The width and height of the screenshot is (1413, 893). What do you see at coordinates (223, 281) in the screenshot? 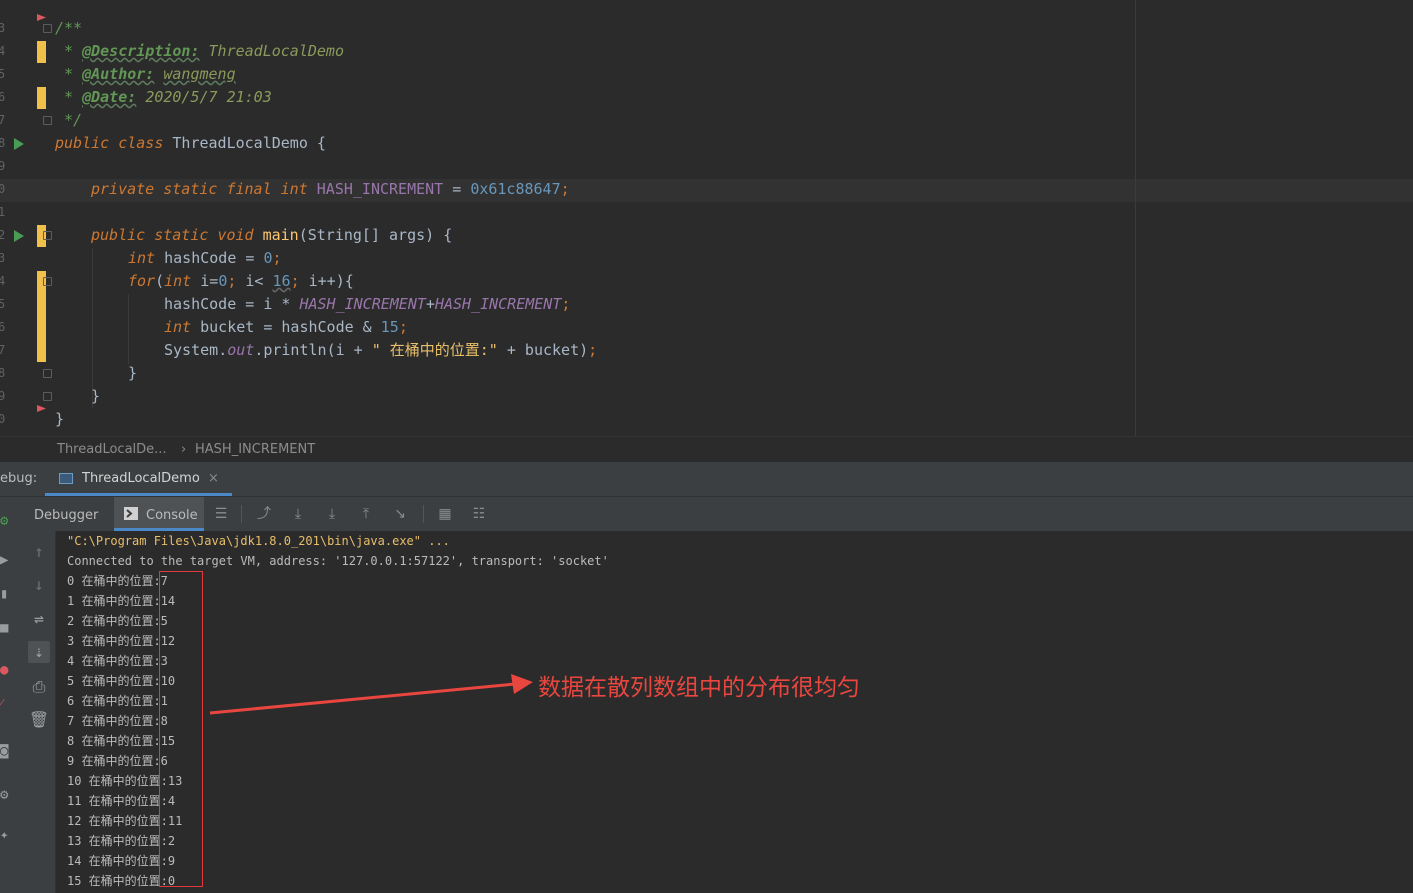
I see `number-literal: 0` at bounding box center [223, 281].